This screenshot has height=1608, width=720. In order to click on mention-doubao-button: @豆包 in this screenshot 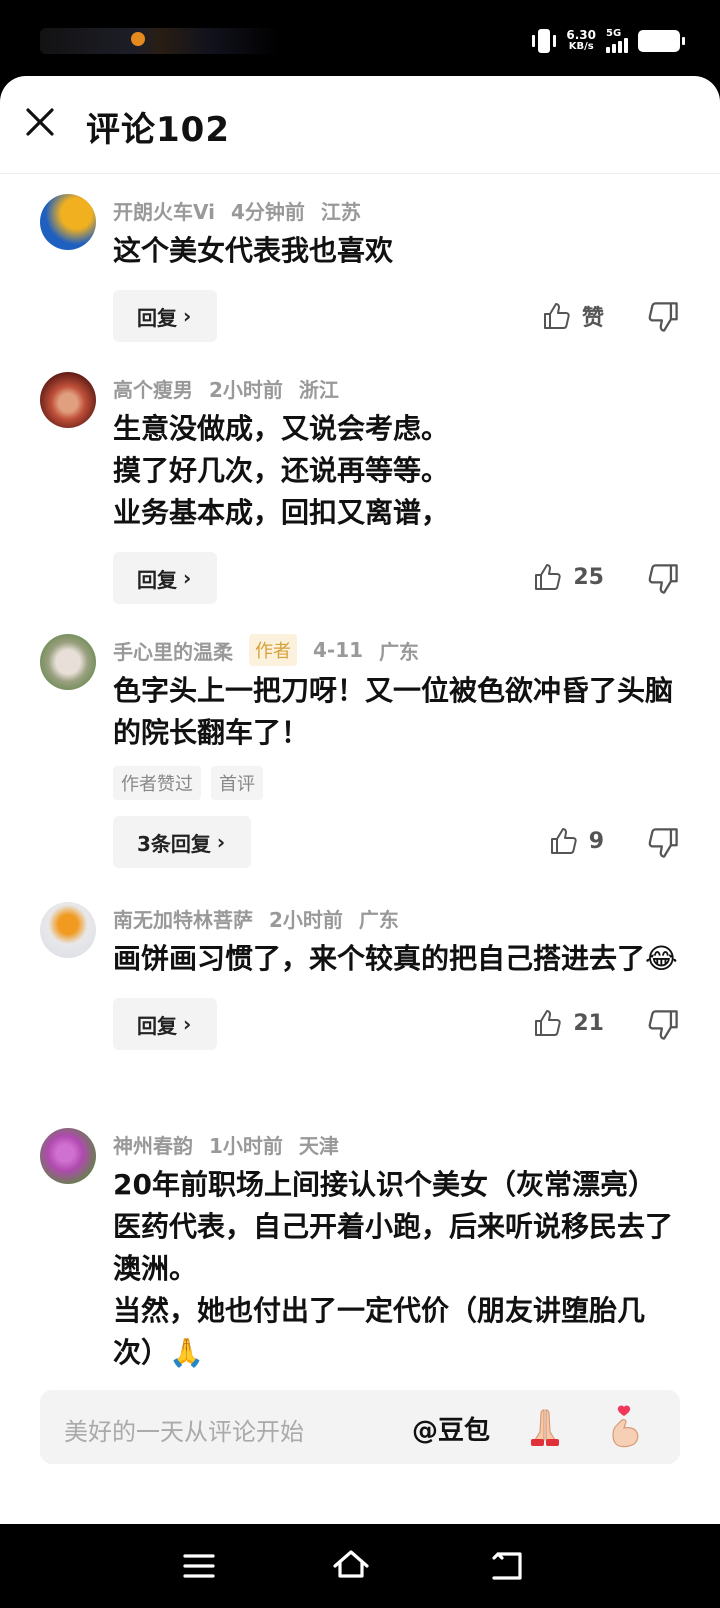, I will do `click(451, 1428)`.